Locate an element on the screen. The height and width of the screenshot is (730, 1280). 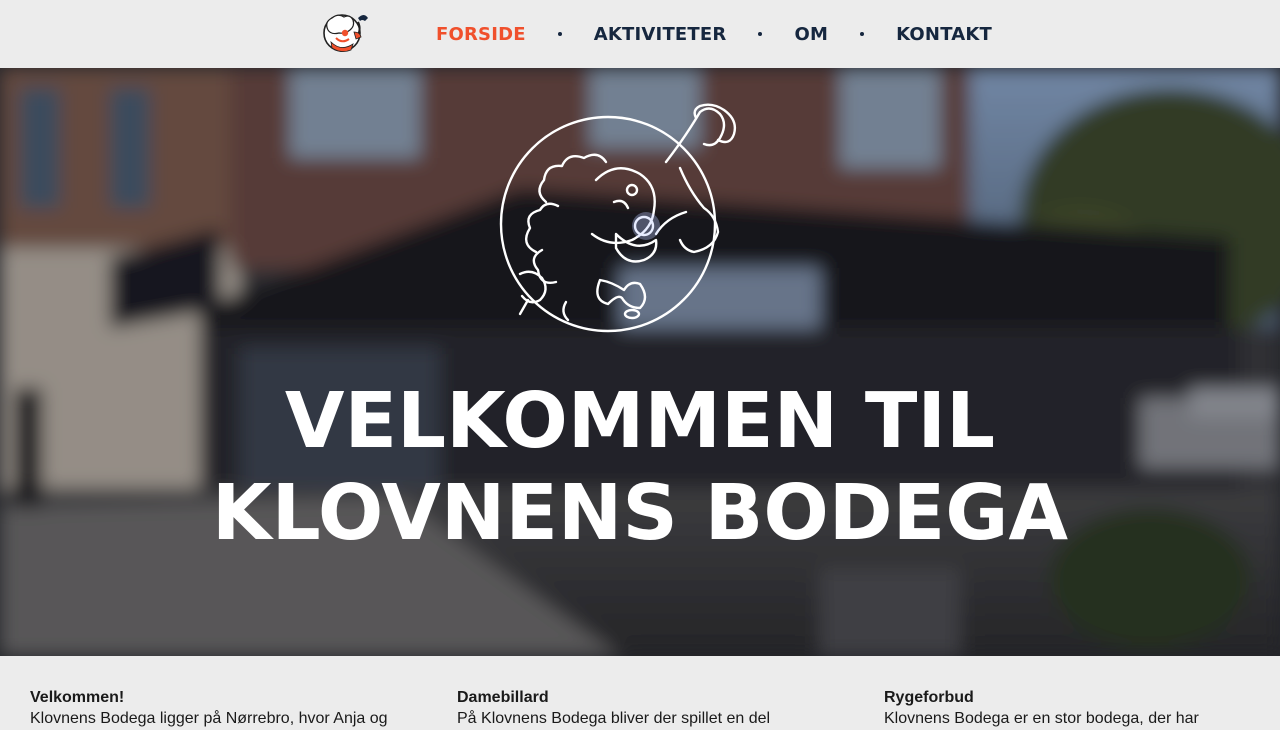
main-menu: FORSIDE AKTIVITETER OM KONTAKT is located at coordinates (714, 34).